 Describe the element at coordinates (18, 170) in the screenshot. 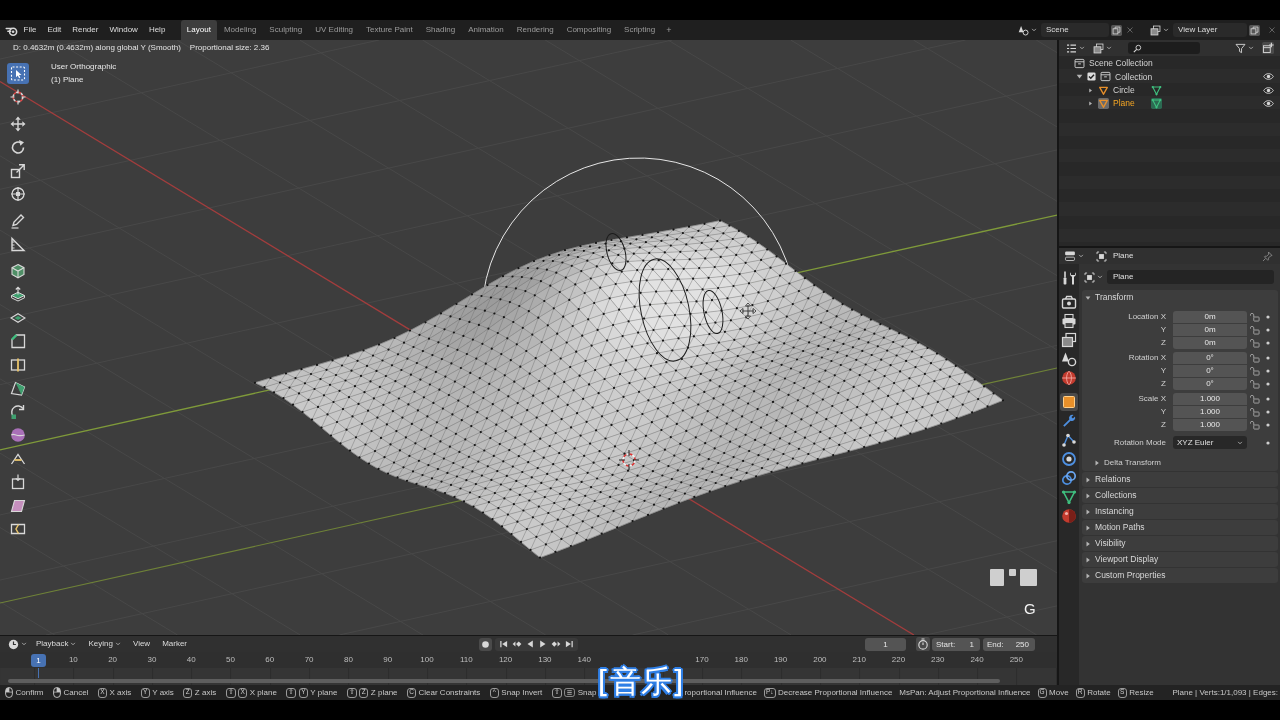

I see `scale-icon` at that location.